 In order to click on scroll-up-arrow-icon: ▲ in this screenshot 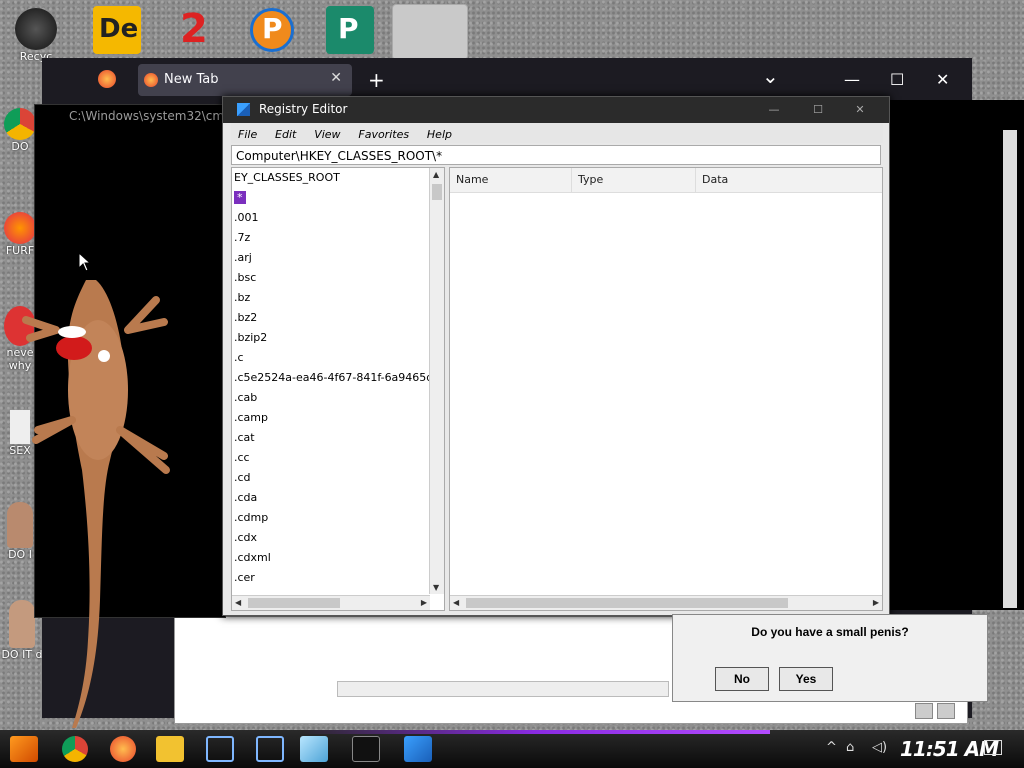, I will do `click(436, 174)`.